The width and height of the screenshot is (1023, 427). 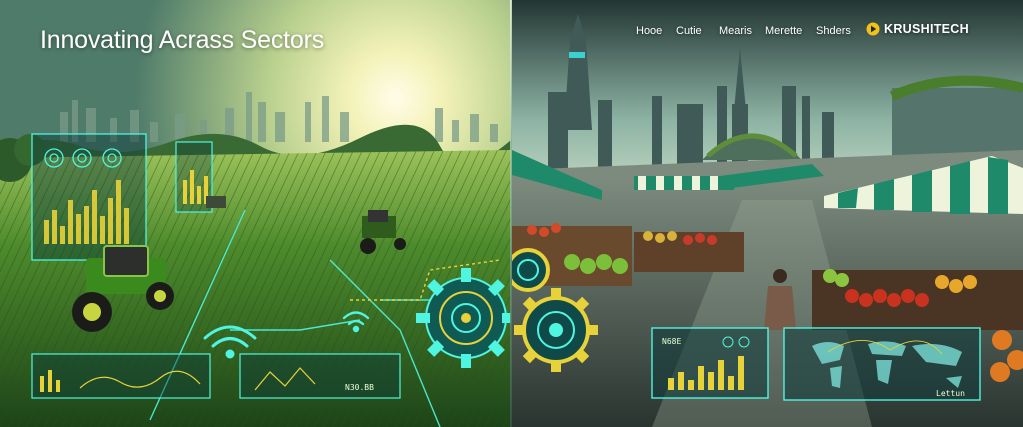 What do you see at coordinates (671, 341) in the screenshot?
I see `right-hud-readout: N68E` at bounding box center [671, 341].